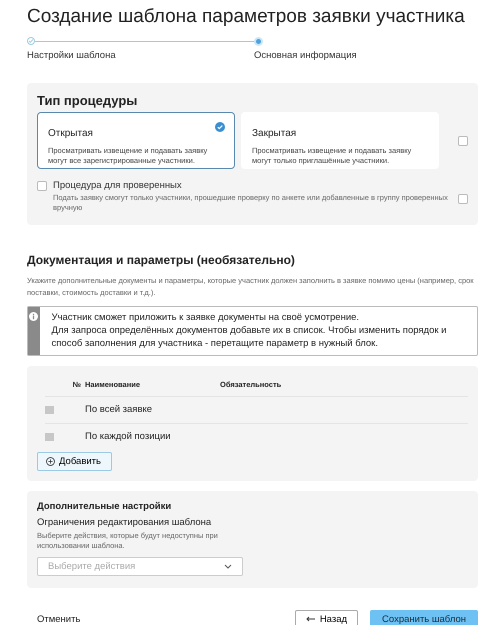 The height and width of the screenshot is (625, 500). I want to click on add-button: Добавить, so click(74, 461).